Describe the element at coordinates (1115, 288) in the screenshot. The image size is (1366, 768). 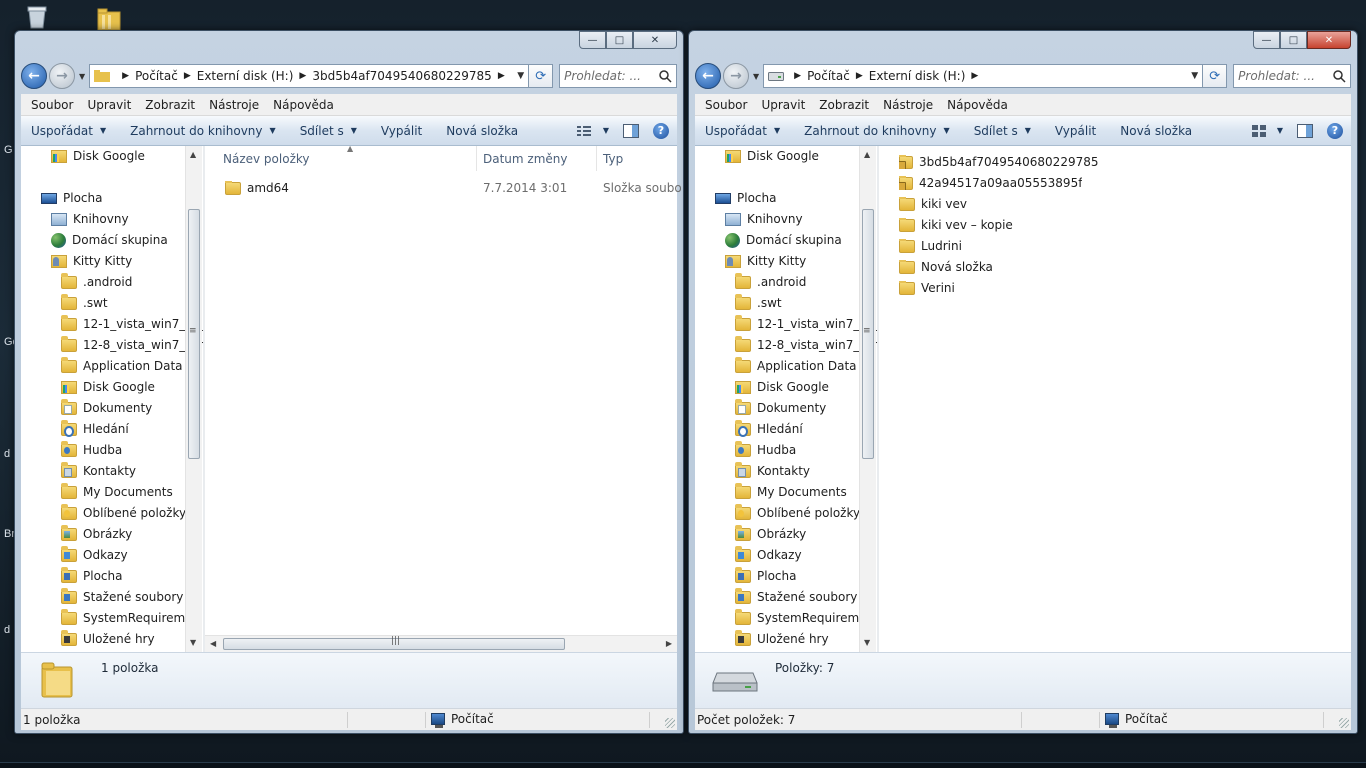
I see `list-item: Verini` at that location.